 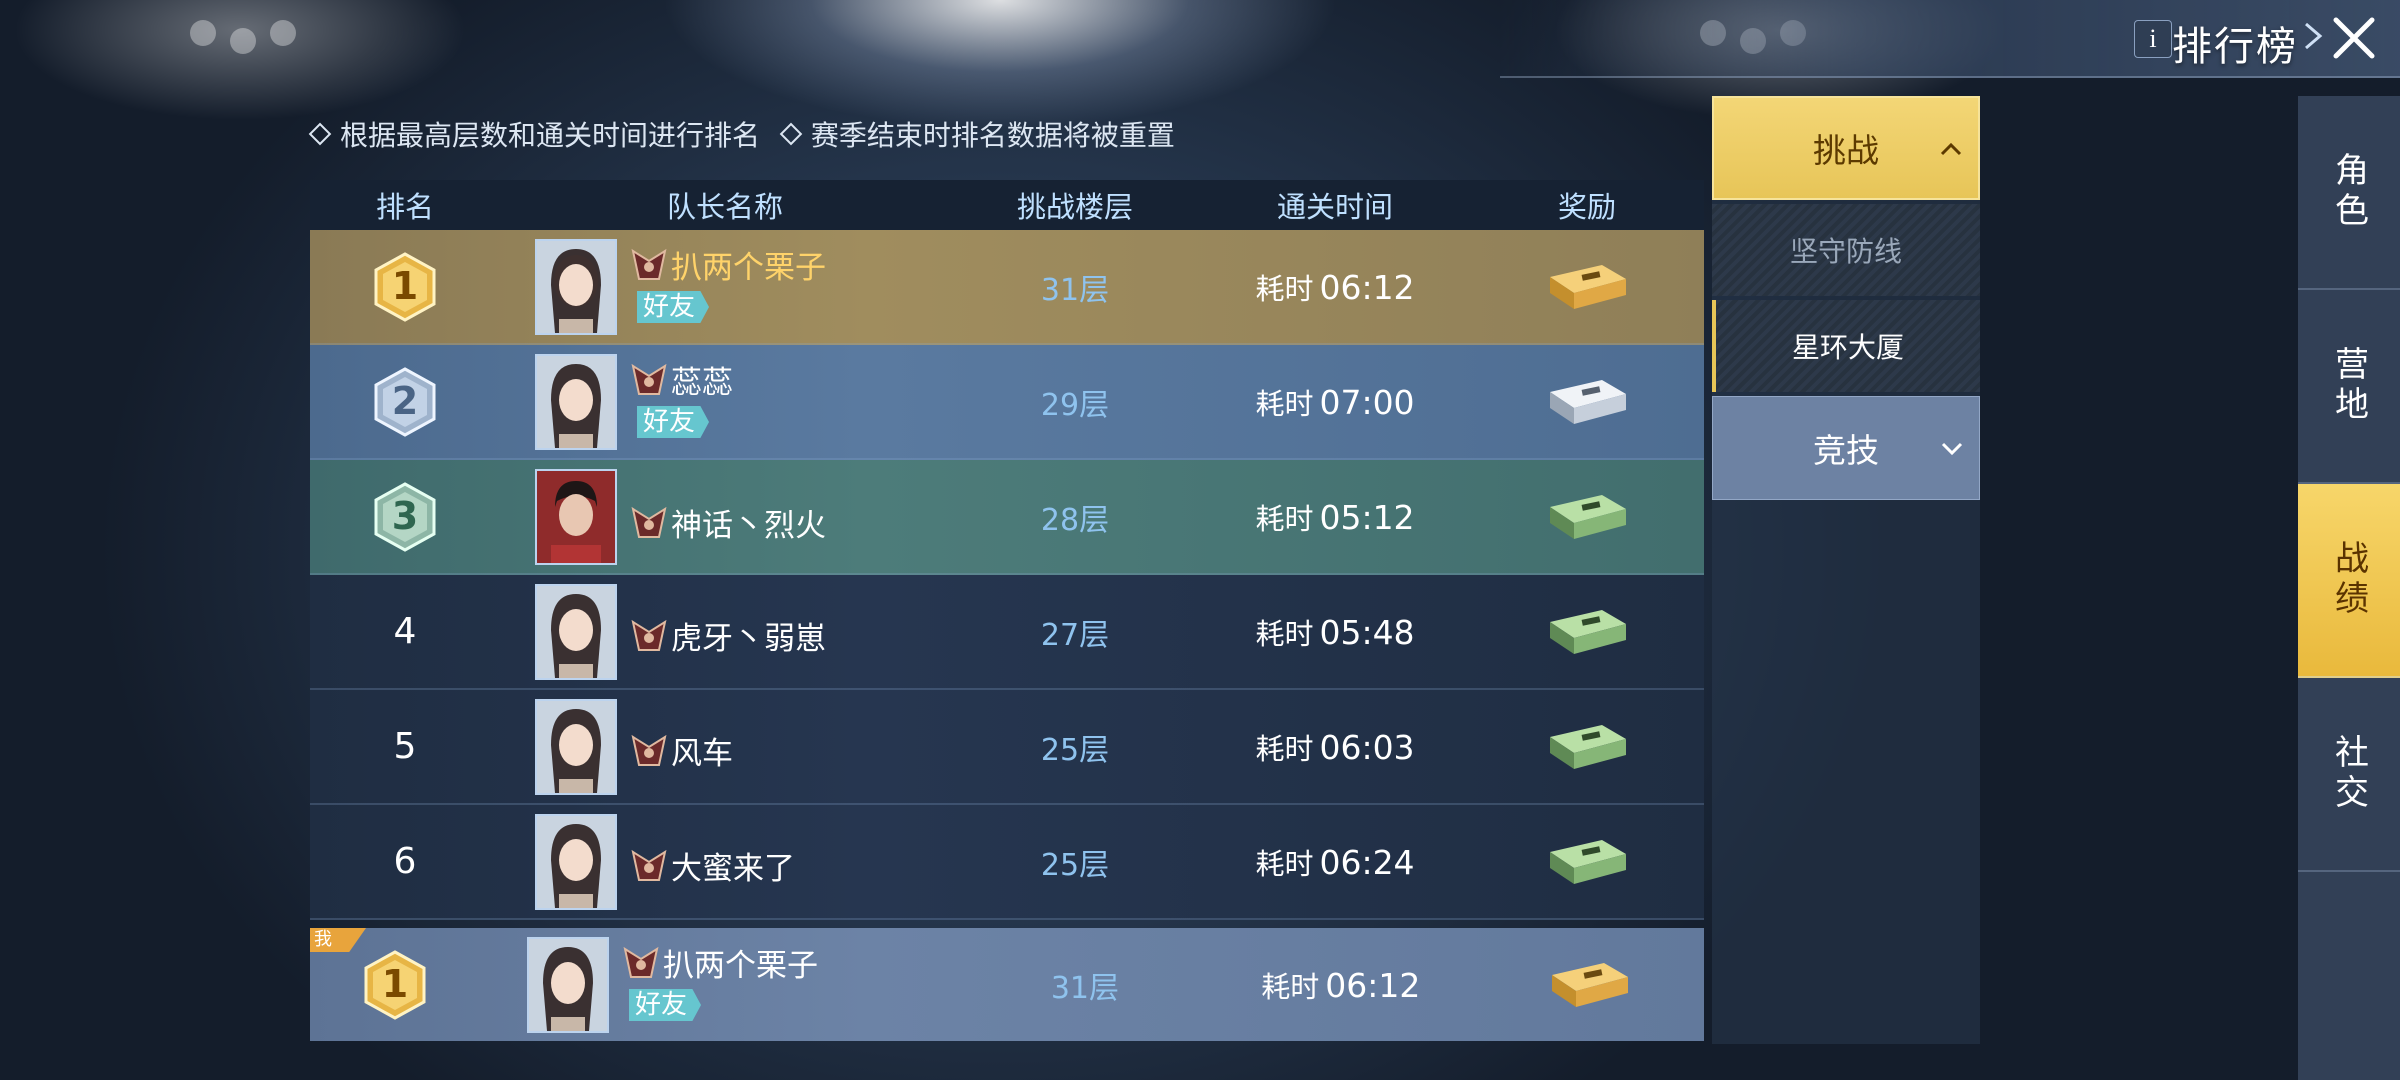 What do you see at coordinates (1335, 632) in the screenshot?
I see `time-cell: 耗时 05:48` at bounding box center [1335, 632].